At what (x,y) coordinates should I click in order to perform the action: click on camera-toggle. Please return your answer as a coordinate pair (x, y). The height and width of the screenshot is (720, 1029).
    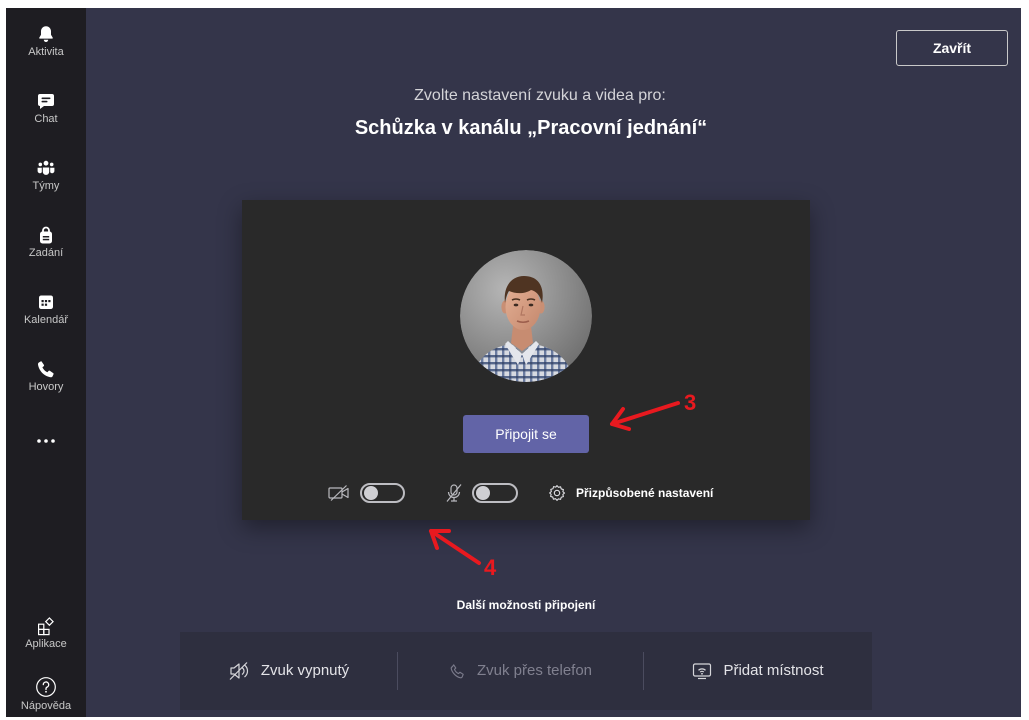
    Looking at the image, I should click on (382, 493).